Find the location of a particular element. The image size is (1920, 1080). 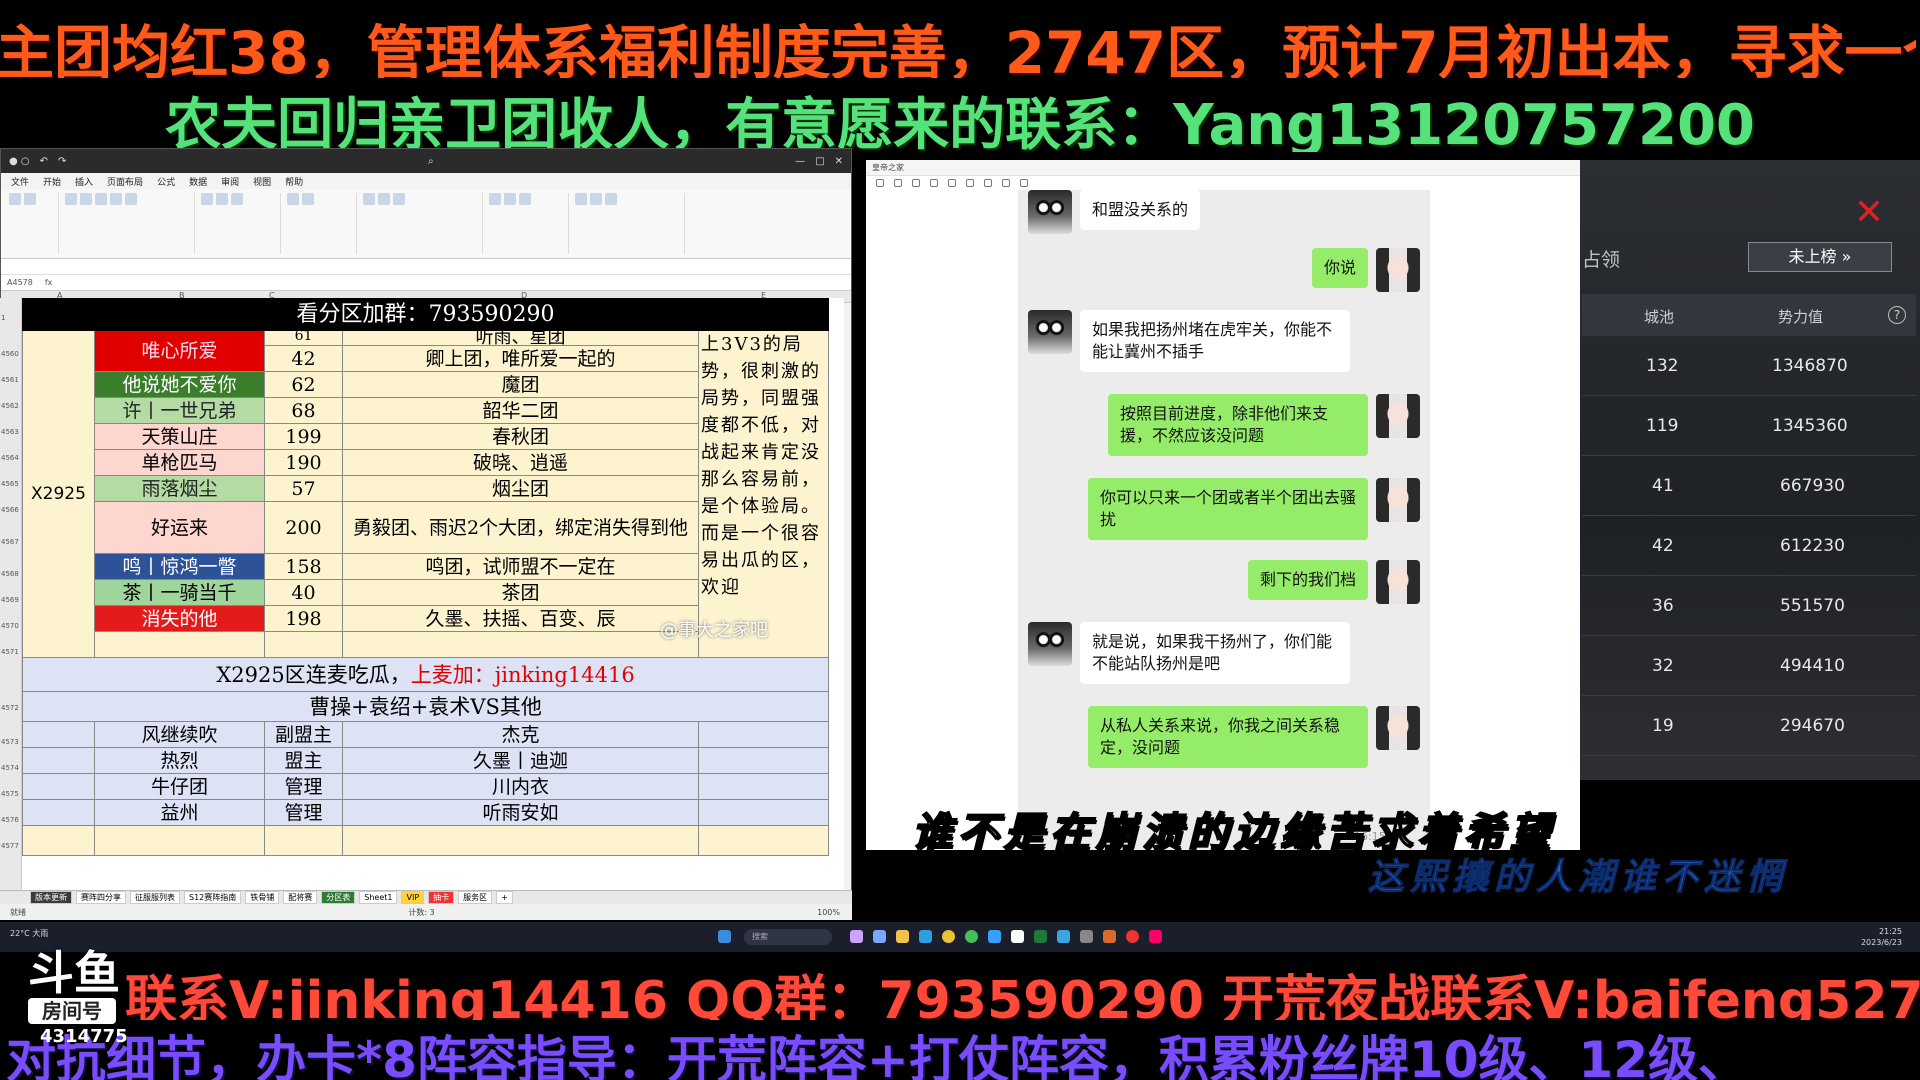

num-cell: 200 is located at coordinates (303, 527).